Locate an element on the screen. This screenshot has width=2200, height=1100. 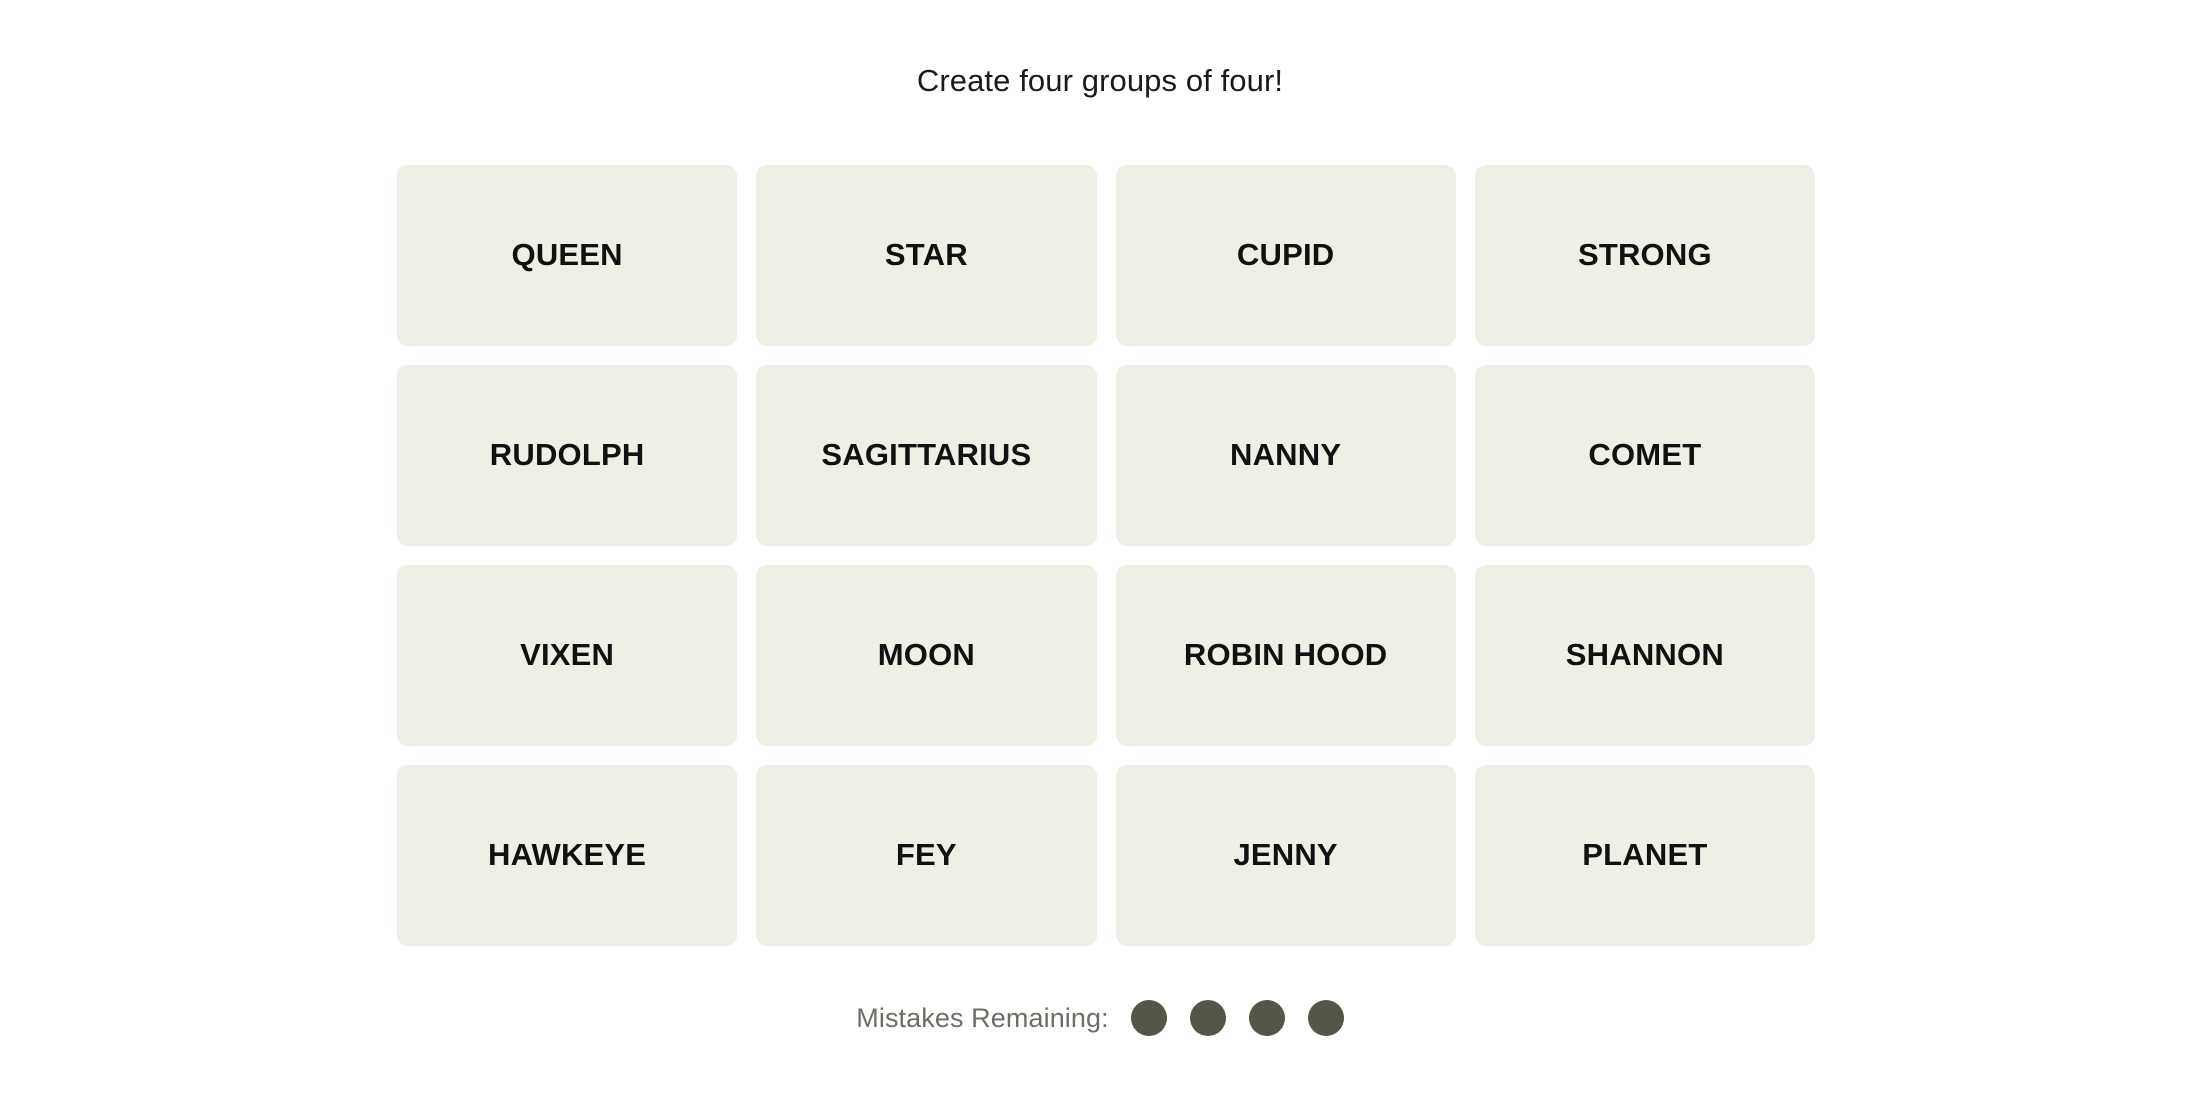
word-tile: MOON is located at coordinates (926, 655).